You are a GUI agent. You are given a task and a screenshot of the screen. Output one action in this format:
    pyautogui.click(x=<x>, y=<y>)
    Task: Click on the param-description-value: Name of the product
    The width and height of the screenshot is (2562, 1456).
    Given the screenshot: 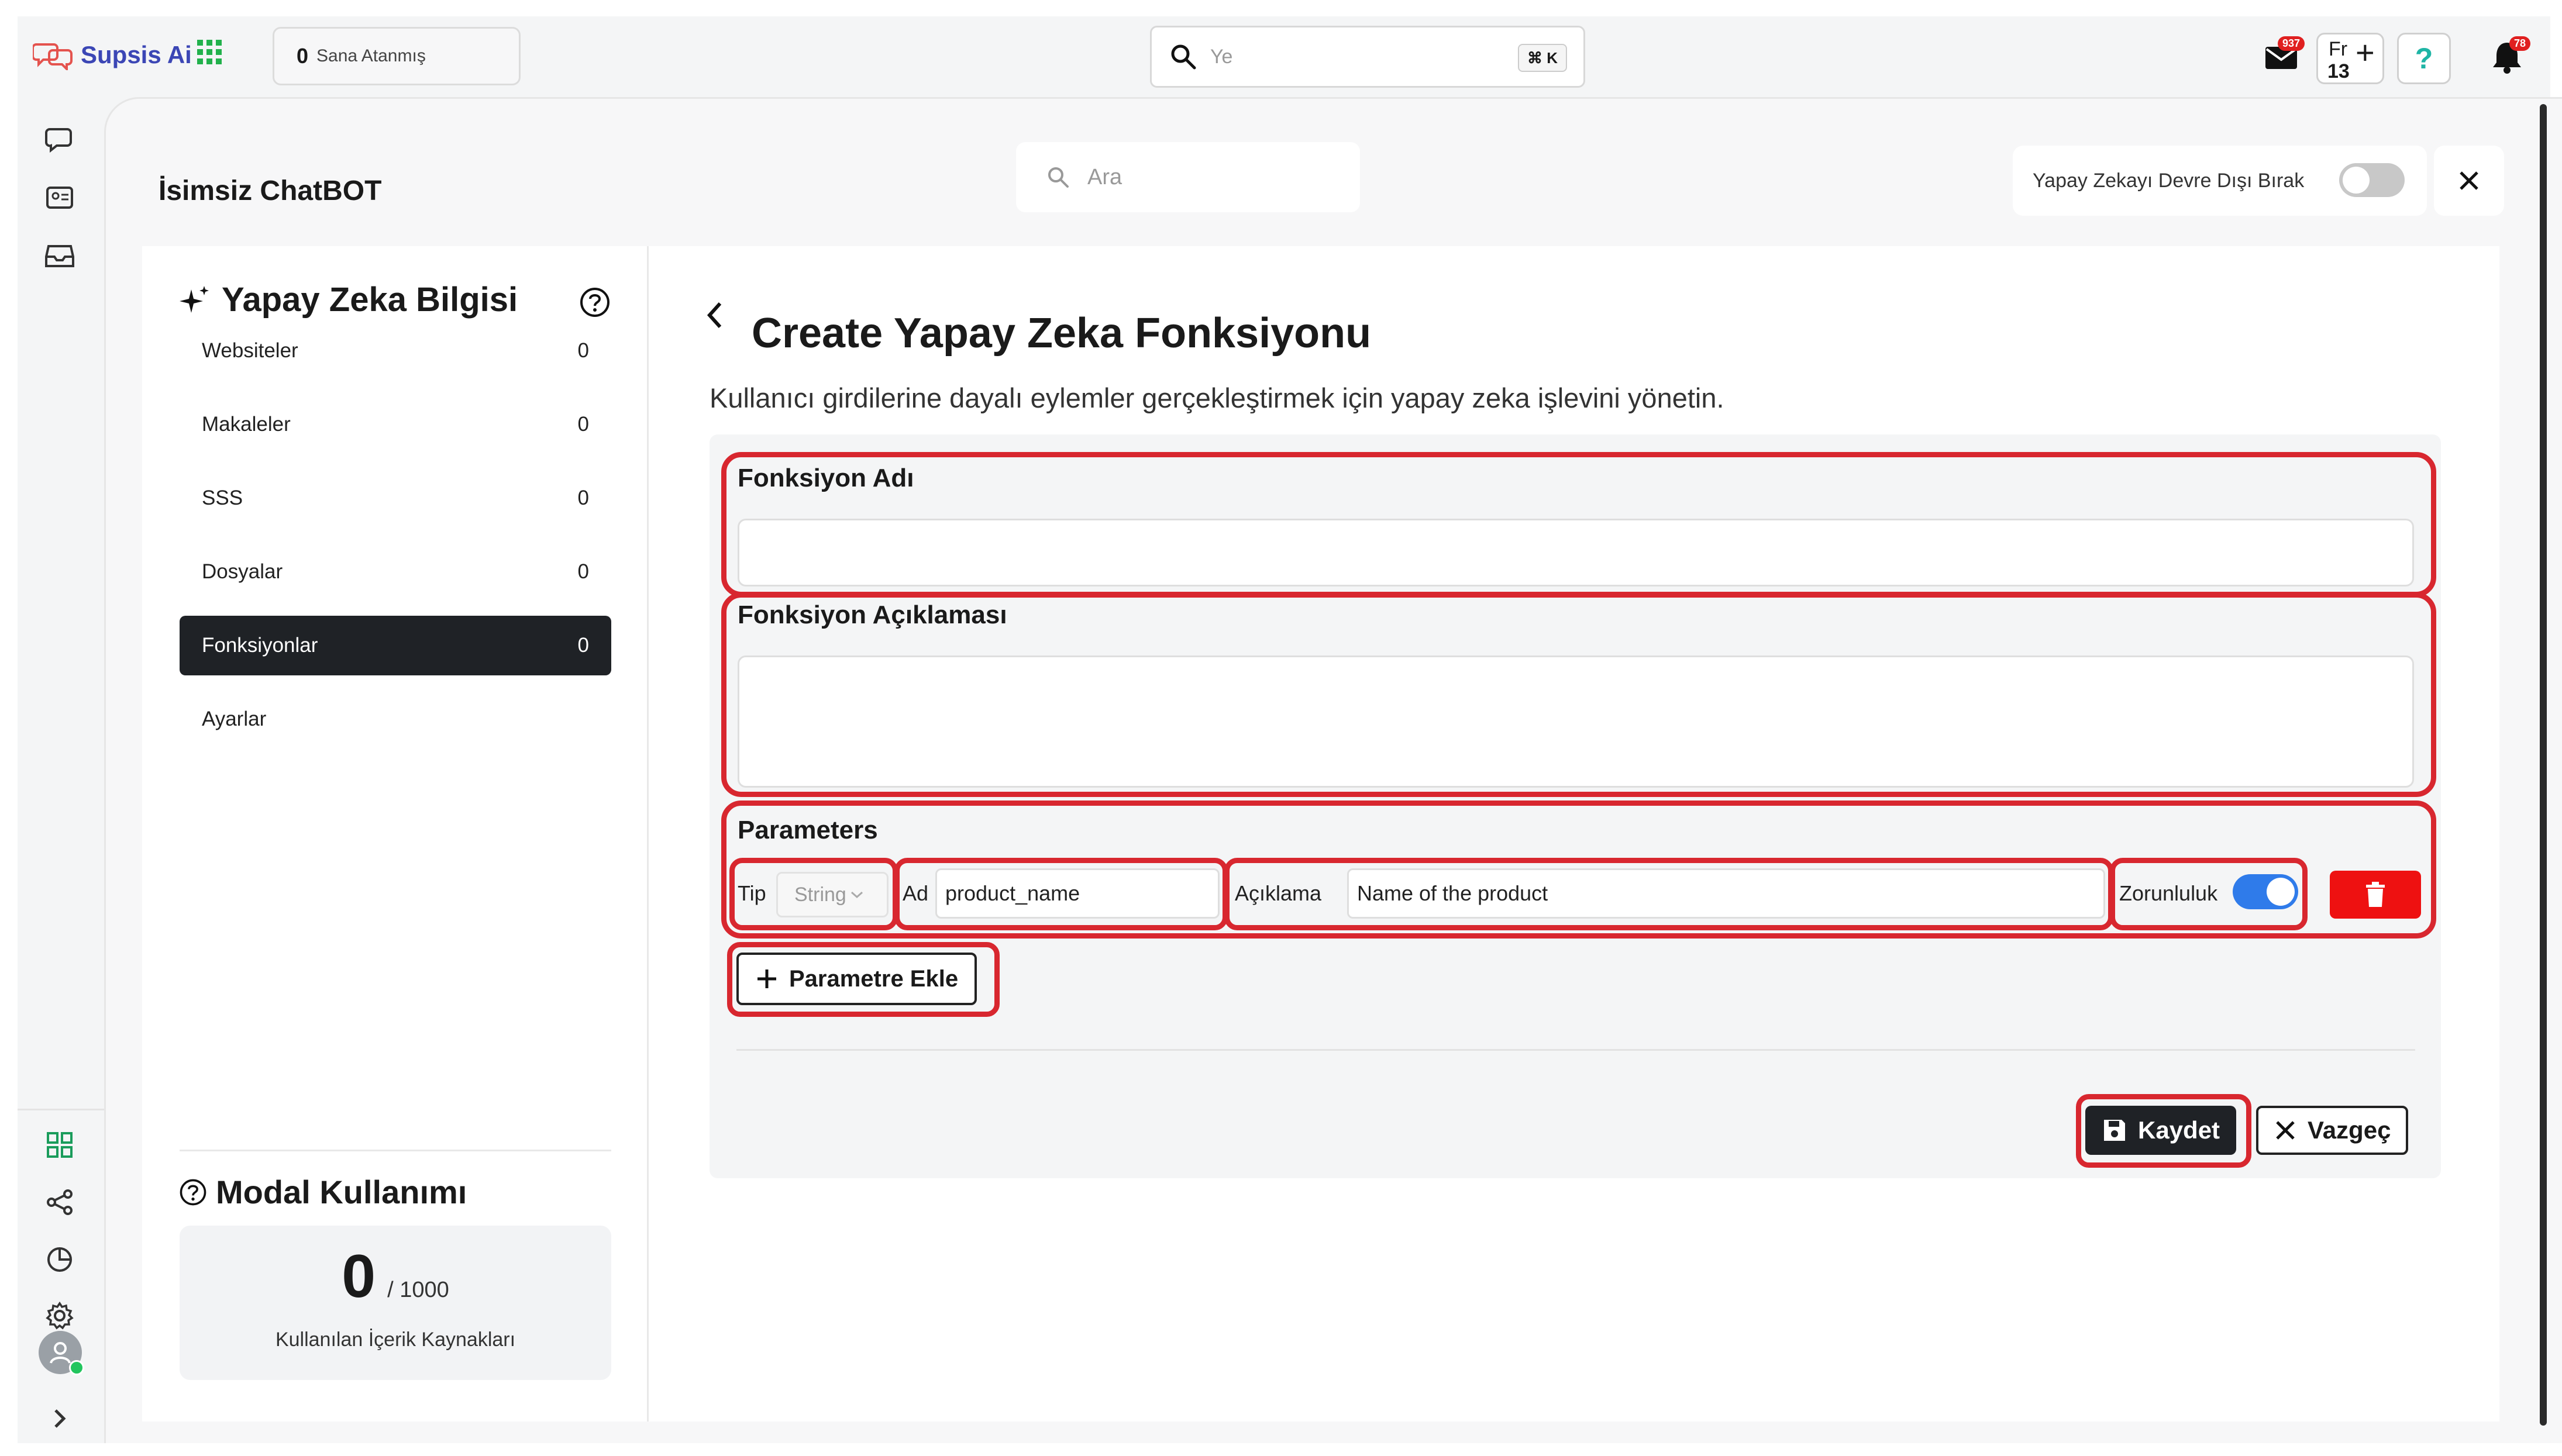 What is the action you would take?
    pyautogui.click(x=1452, y=893)
    